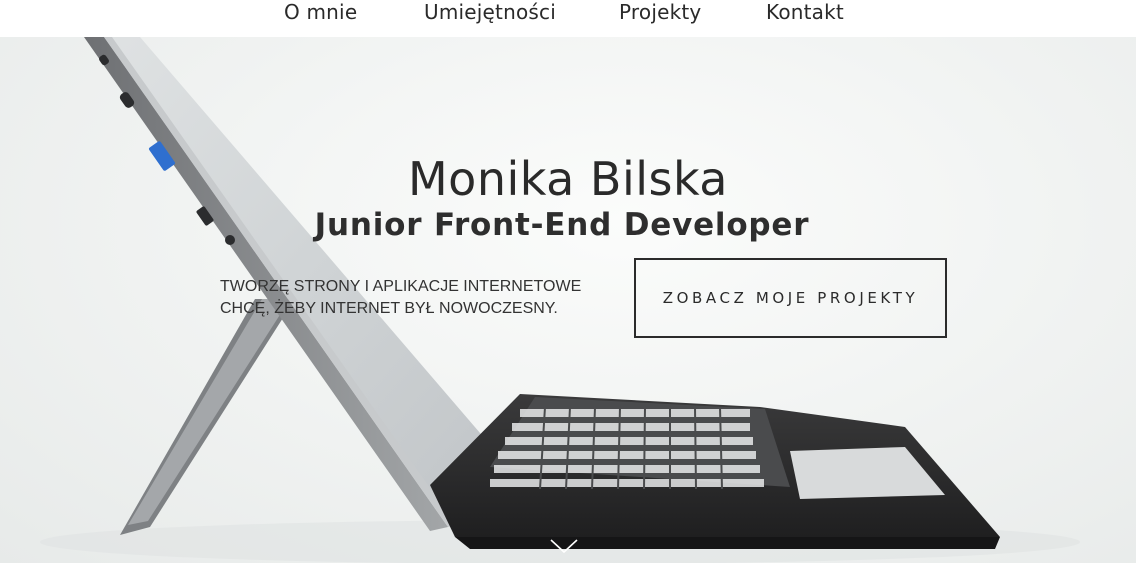  I want to click on nav-link-projects: Projekty, so click(660, 13).